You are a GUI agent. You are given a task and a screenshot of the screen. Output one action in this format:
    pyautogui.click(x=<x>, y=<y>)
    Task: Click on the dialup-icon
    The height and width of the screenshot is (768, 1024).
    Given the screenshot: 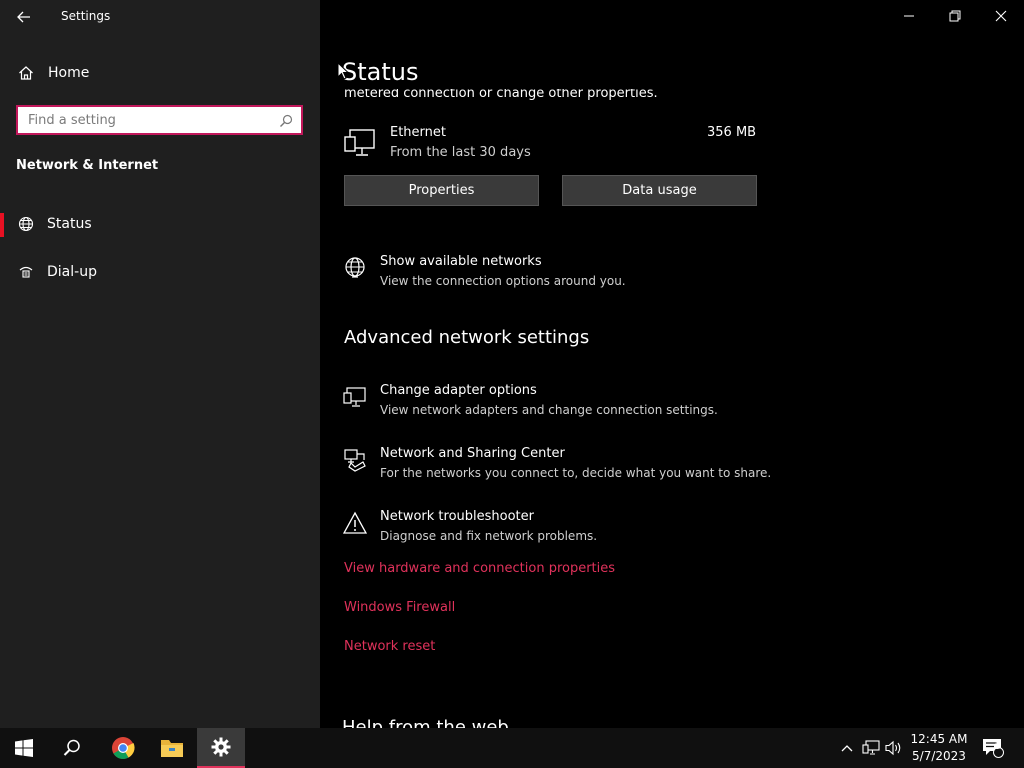 What is the action you would take?
    pyautogui.click(x=26, y=272)
    